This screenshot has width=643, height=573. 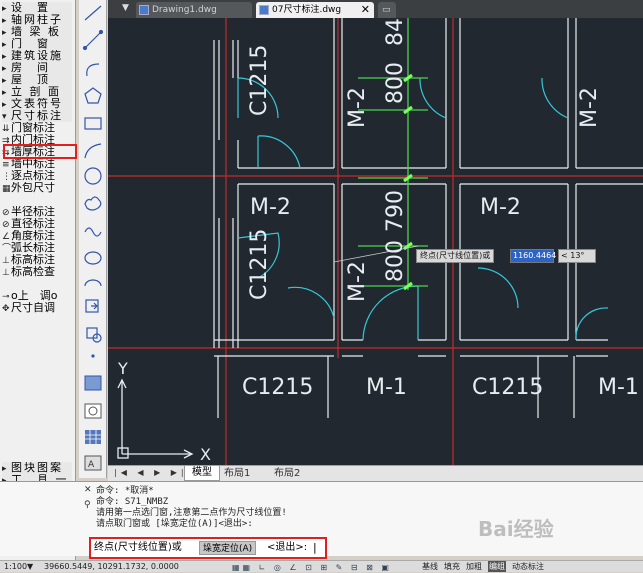 What do you see at coordinates (375, 473) in the screenshot?
I see `layout-tab-bar: |◀ ◀ ▶ ▶| 模型 布局1 布局2` at bounding box center [375, 473].